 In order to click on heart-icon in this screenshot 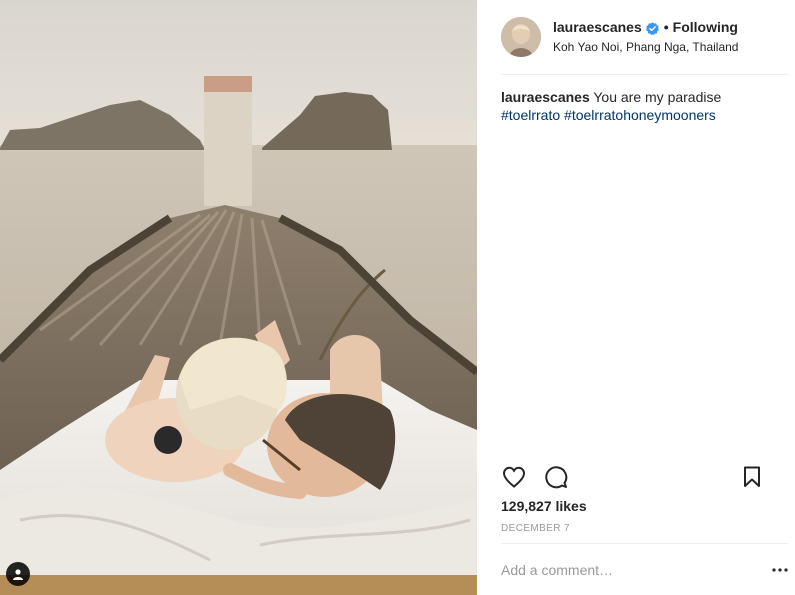, I will do `click(514, 477)`.